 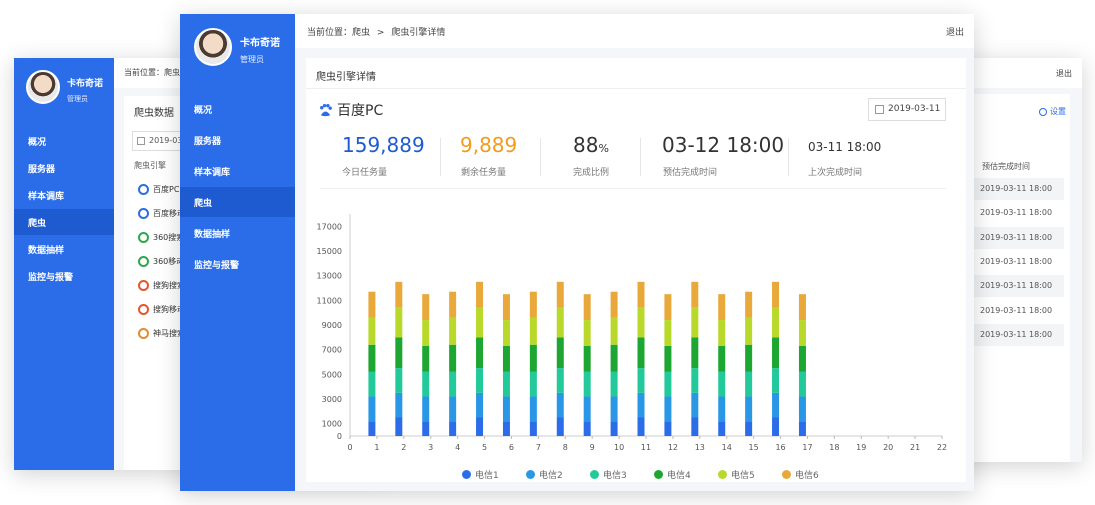 What do you see at coordinates (907, 109) in the screenshot?
I see `date-picker: 2019-03-11` at bounding box center [907, 109].